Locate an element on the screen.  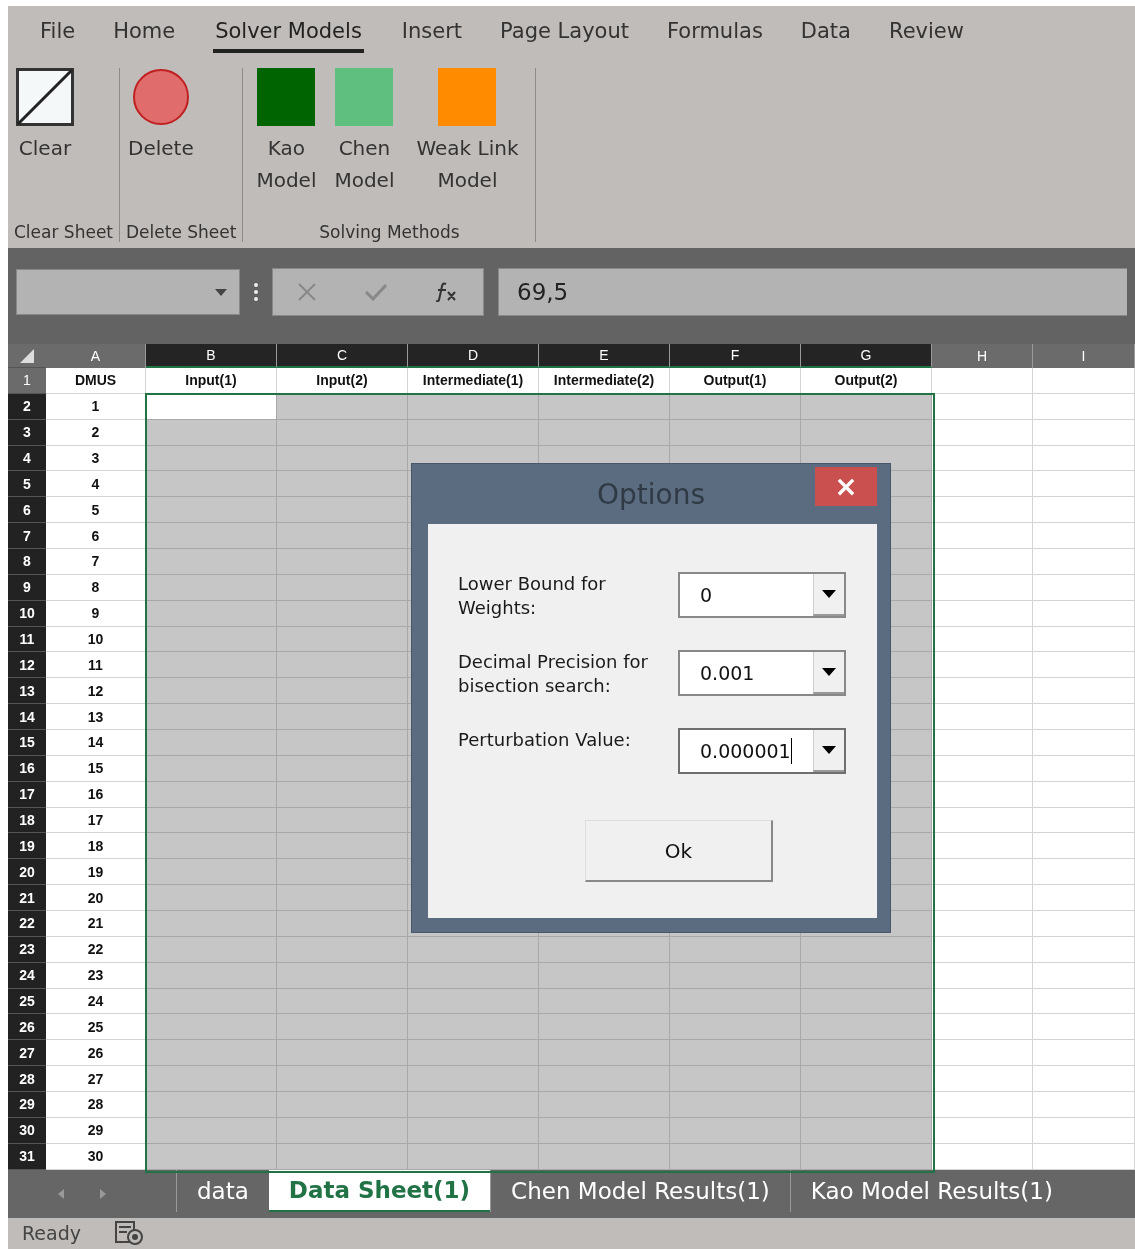
table-cell: 8 is located at coordinates (96, 587).